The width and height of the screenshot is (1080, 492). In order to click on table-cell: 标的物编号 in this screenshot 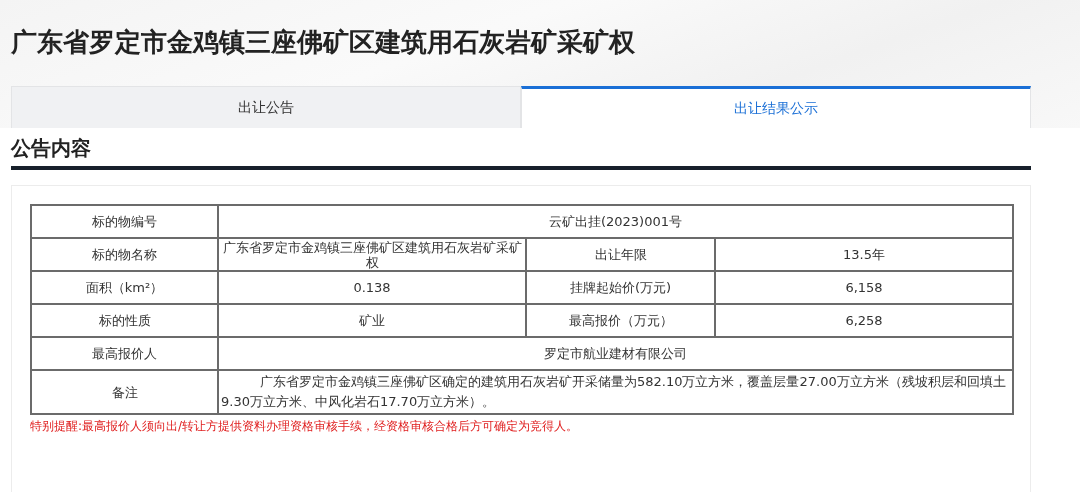, I will do `click(124, 221)`.